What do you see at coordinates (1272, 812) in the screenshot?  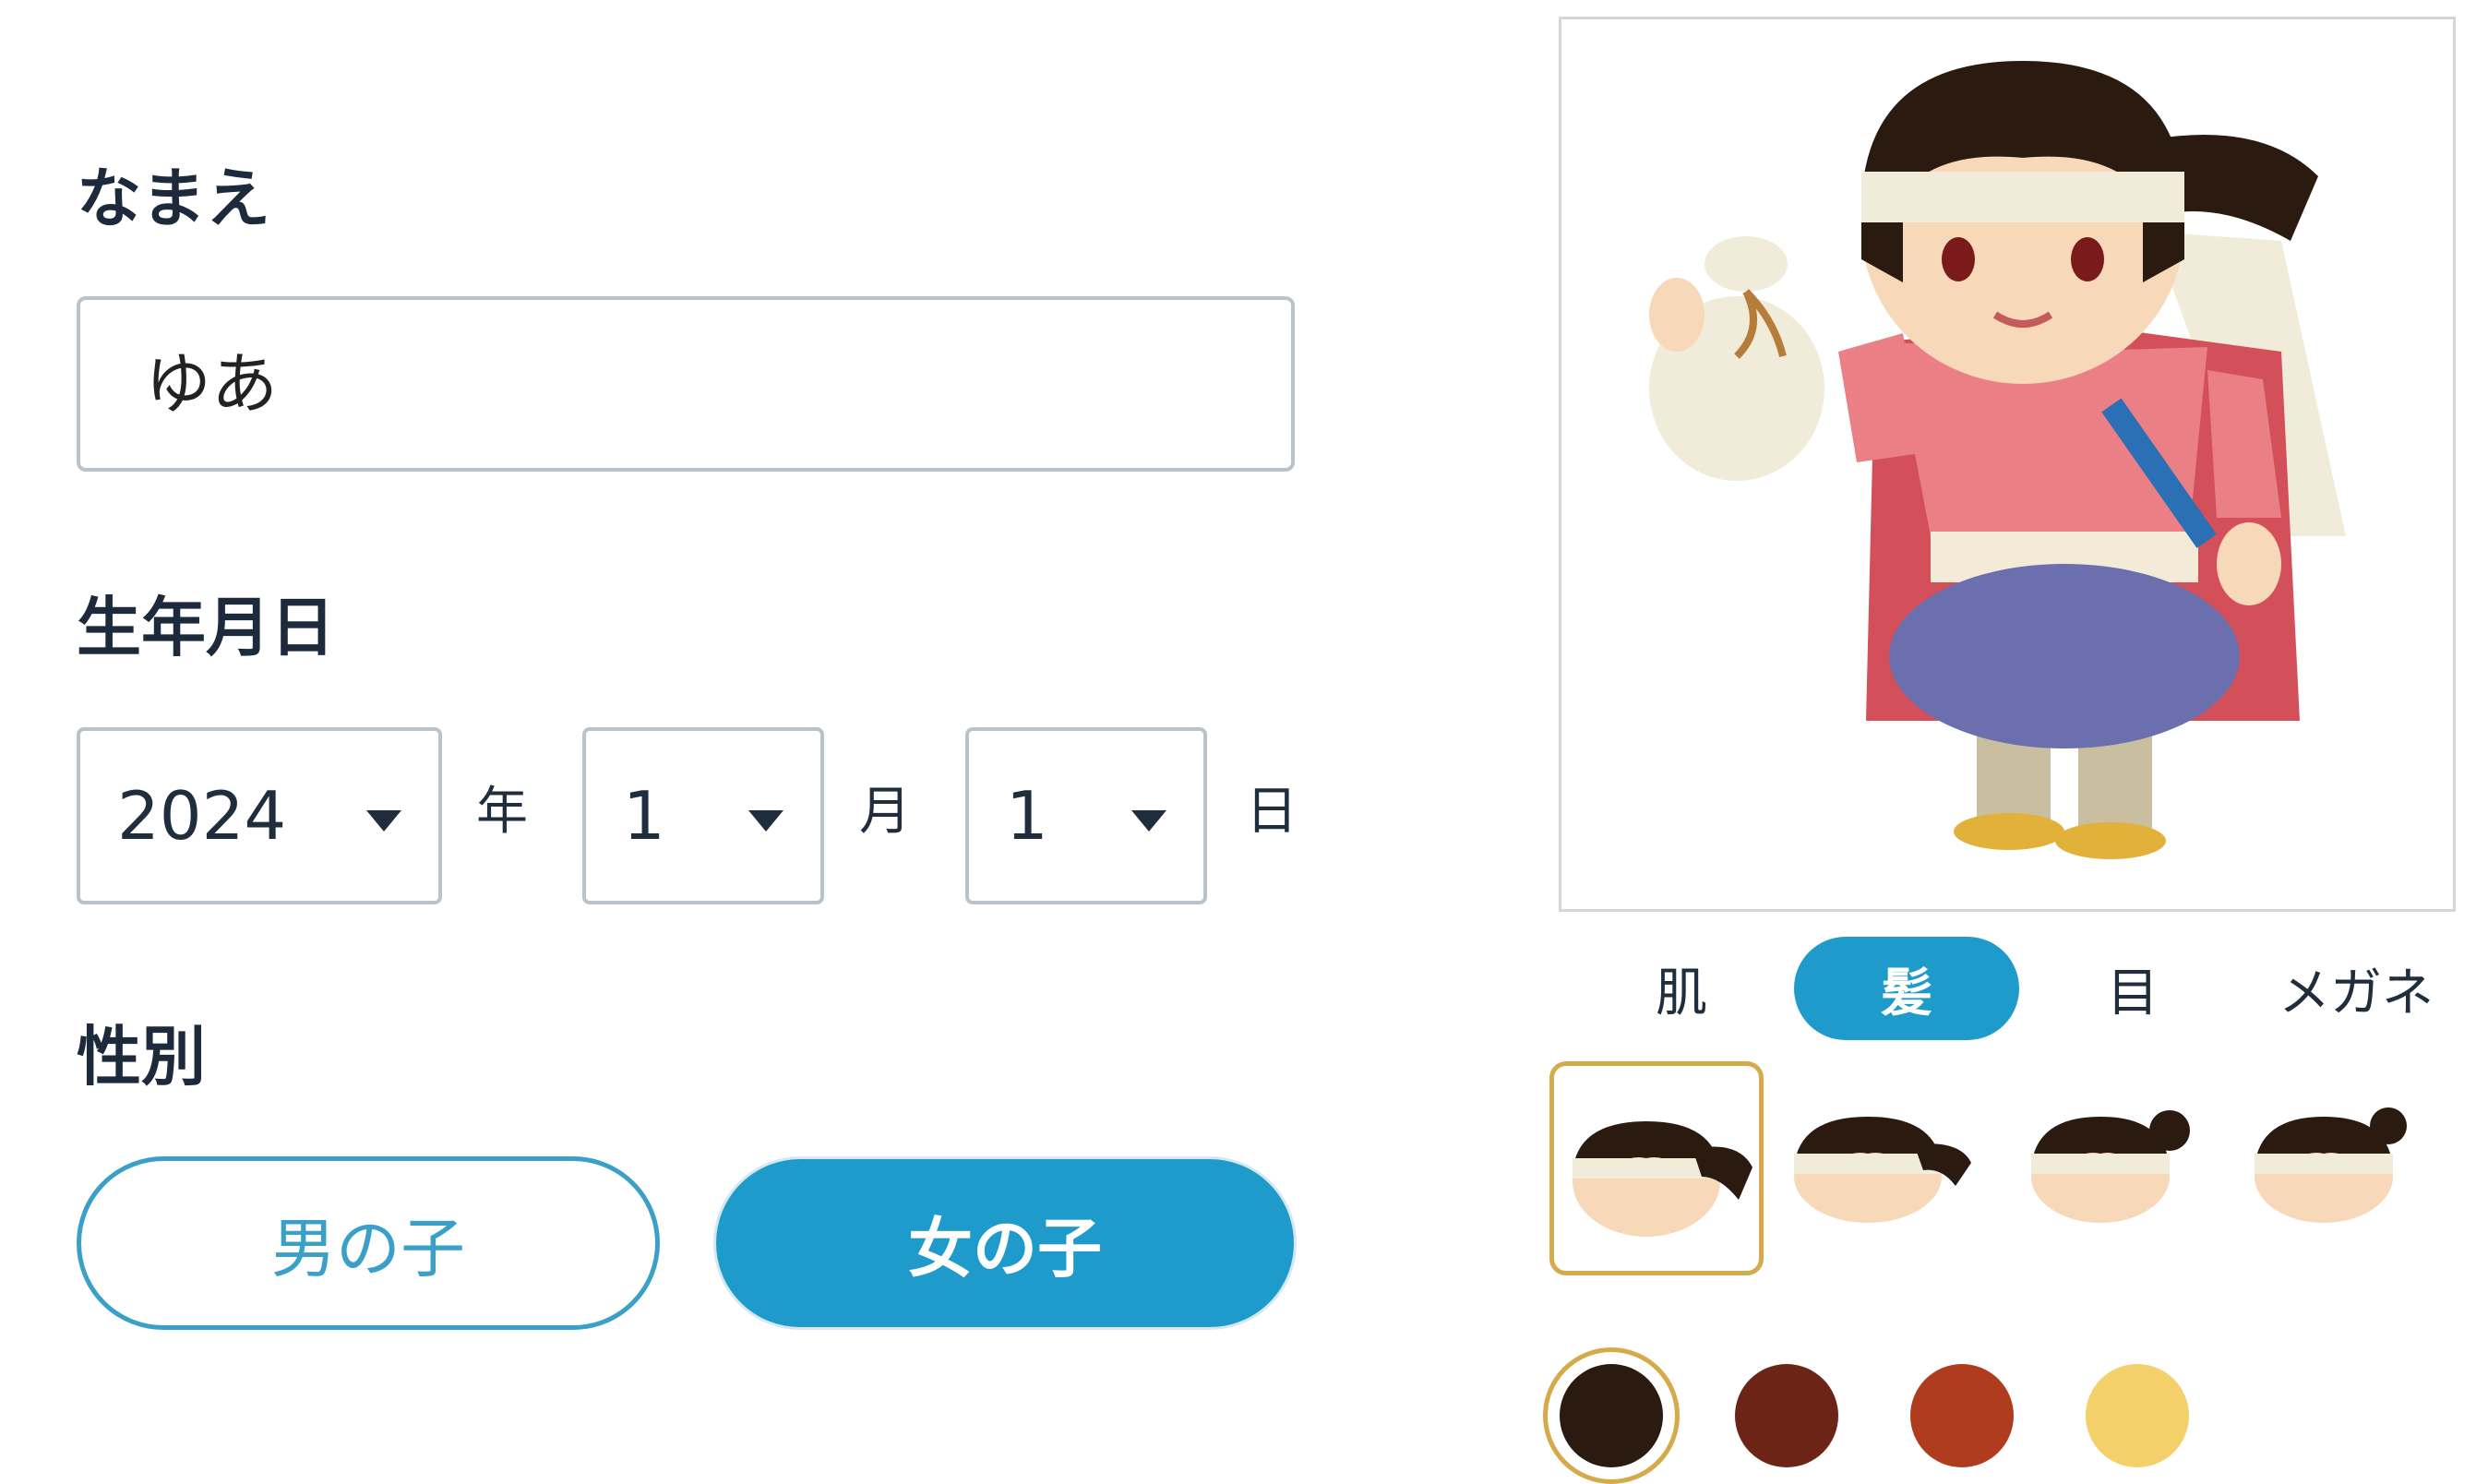 I see `day-unit: 日` at bounding box center [1272, 812].